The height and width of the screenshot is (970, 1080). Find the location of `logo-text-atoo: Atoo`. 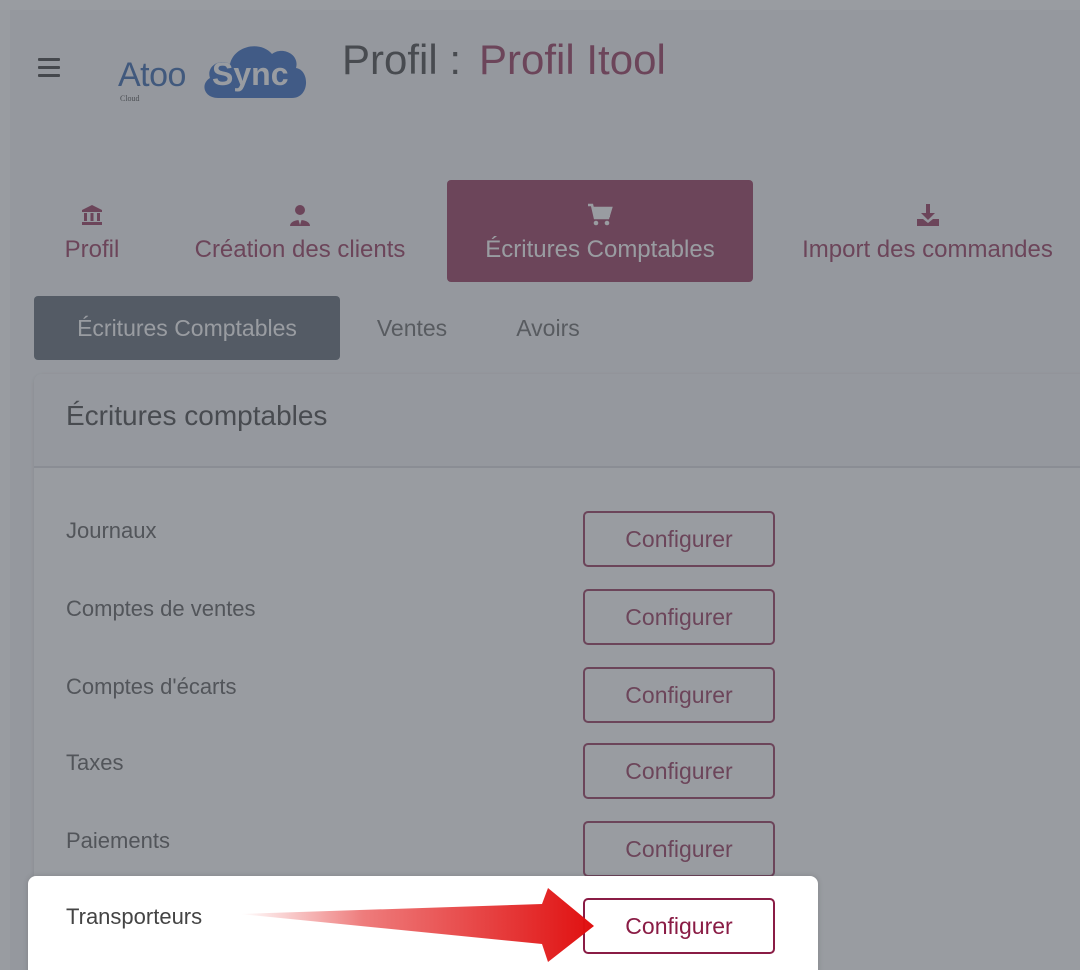

logo-text-atoo: Atoo is located at coordinates (152, 75).